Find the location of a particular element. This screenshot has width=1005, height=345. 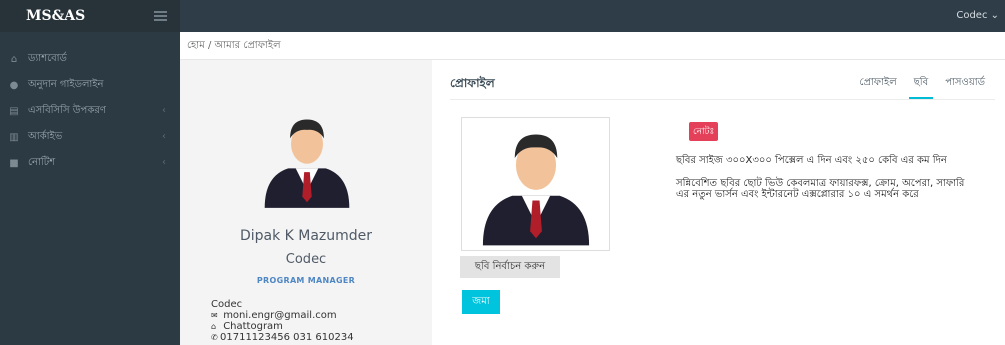

contact-city-row: ⌂ Chattogram is located at coordinates (282, 326).